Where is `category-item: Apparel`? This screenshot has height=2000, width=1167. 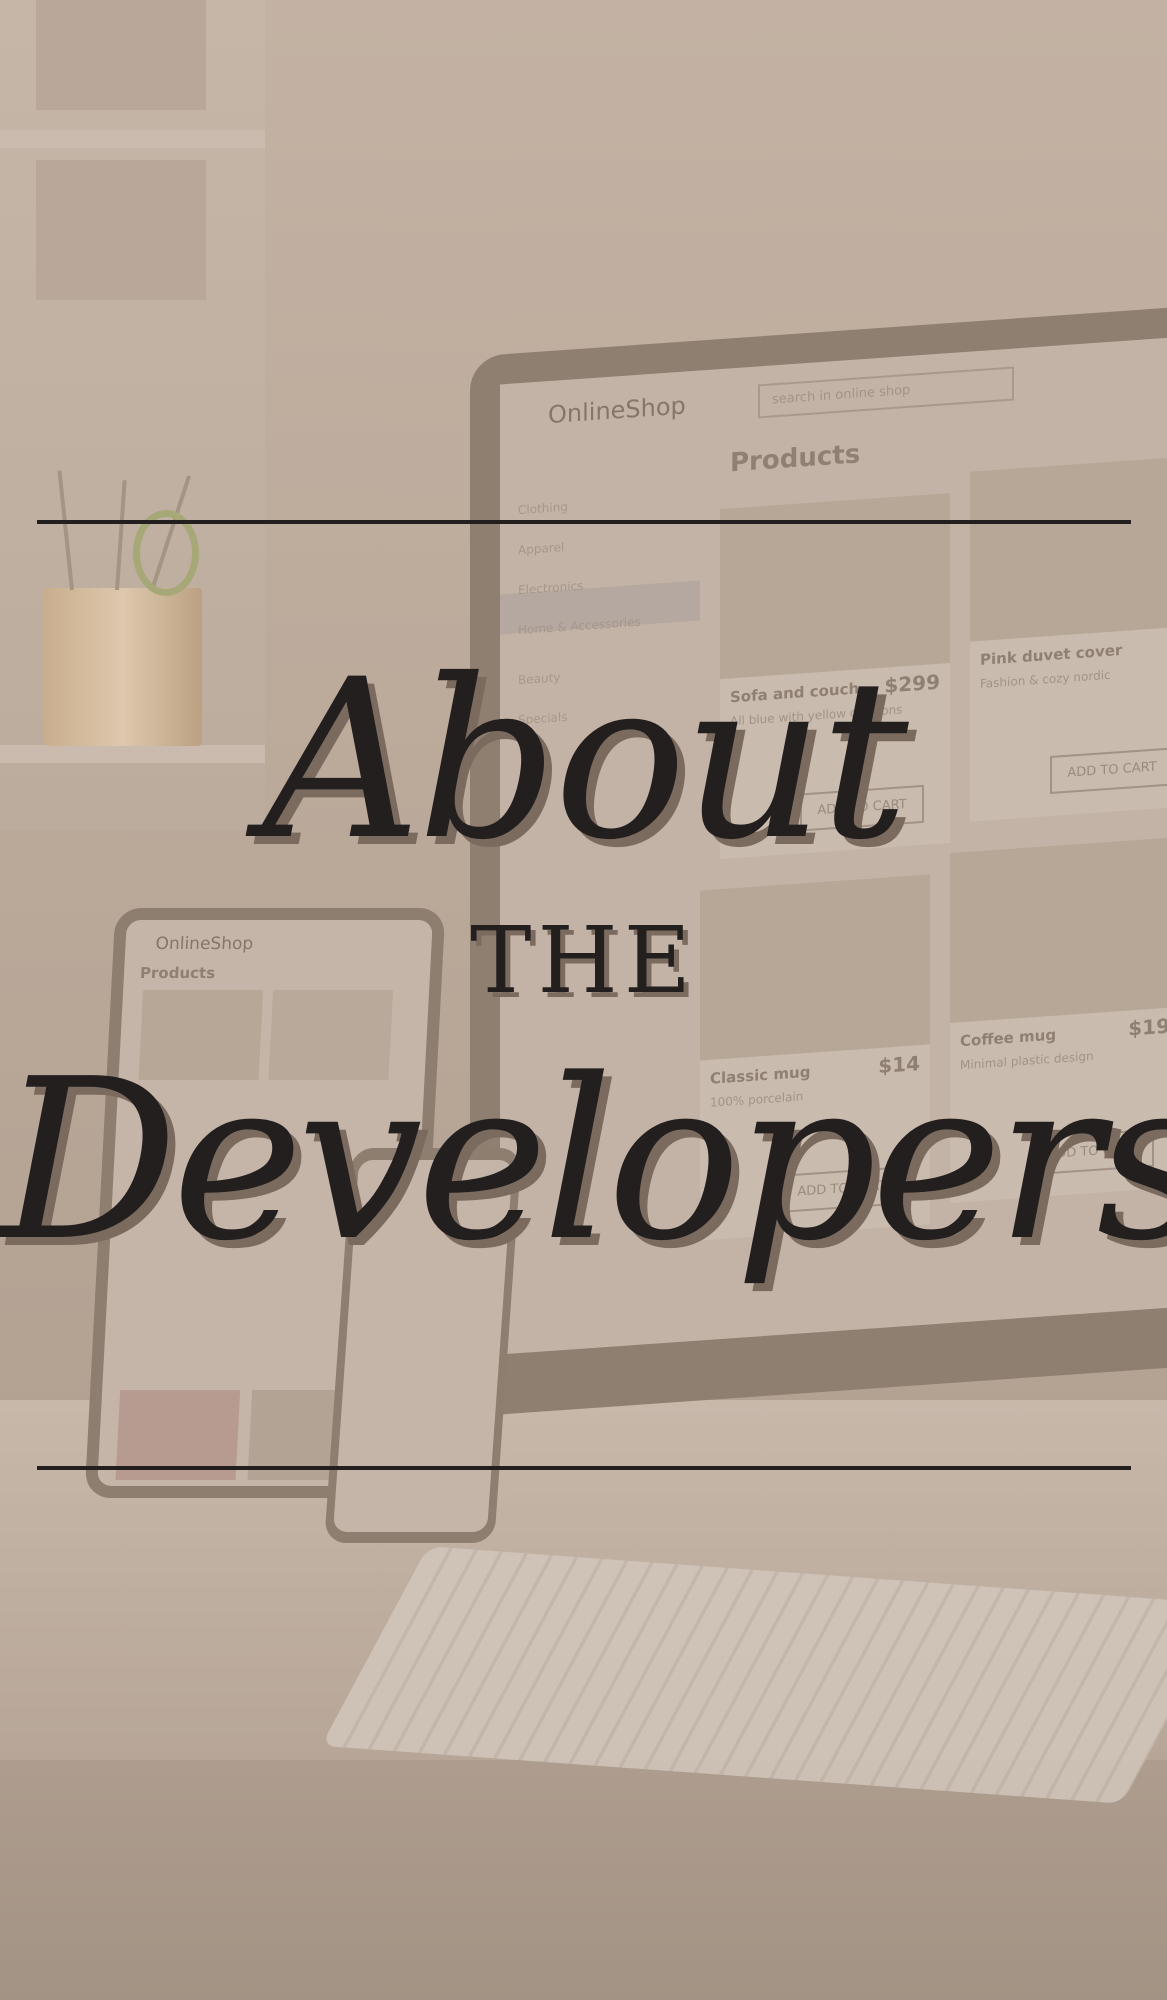 category-item: Apparel is located at coordinates (541, 548).